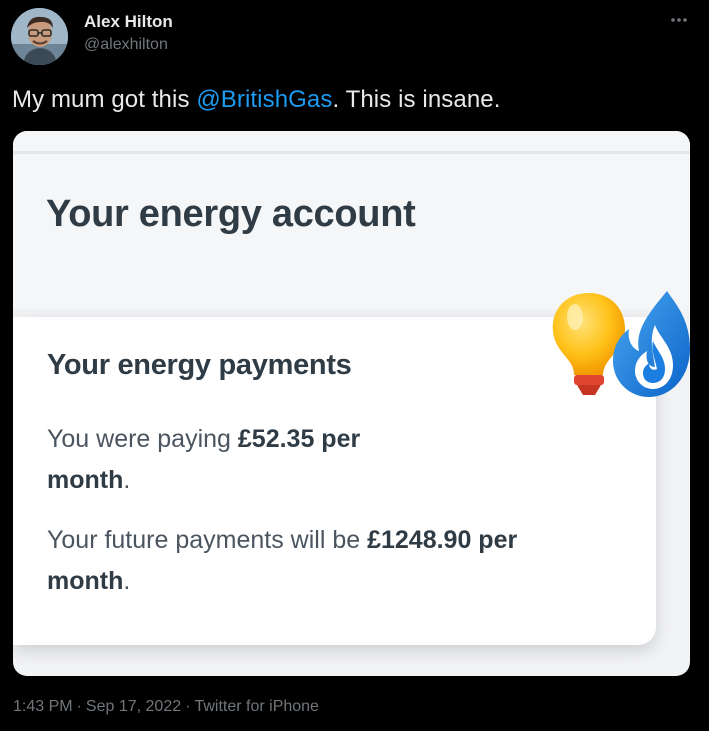  What do you see at coordinates (651, 344) in the screenshot?
I see `gas-flame-icon` at bounding box center [651, 344].